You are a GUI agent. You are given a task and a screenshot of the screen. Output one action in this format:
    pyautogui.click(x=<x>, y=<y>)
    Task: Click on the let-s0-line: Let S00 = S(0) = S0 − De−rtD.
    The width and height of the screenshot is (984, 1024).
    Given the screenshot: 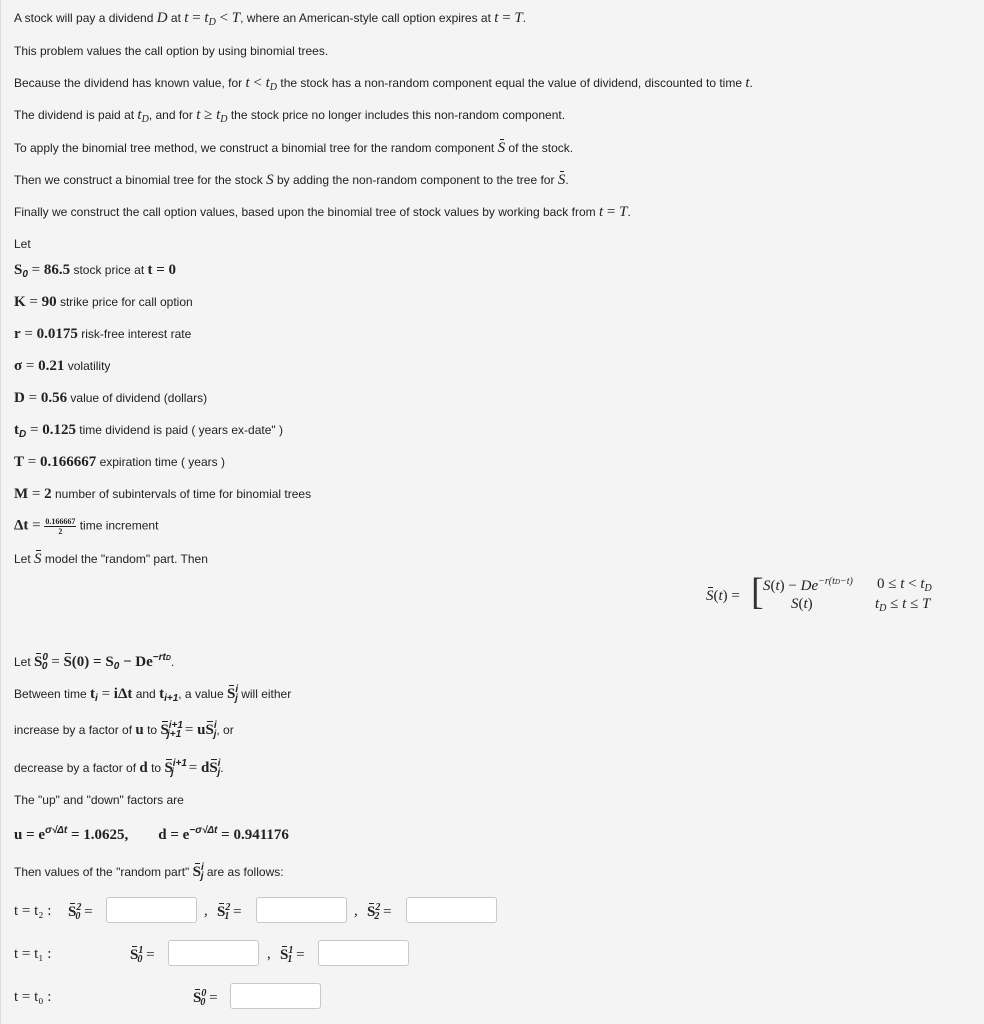 What is the action you would take?
    pyautogui.click(x=94, y=662)
    